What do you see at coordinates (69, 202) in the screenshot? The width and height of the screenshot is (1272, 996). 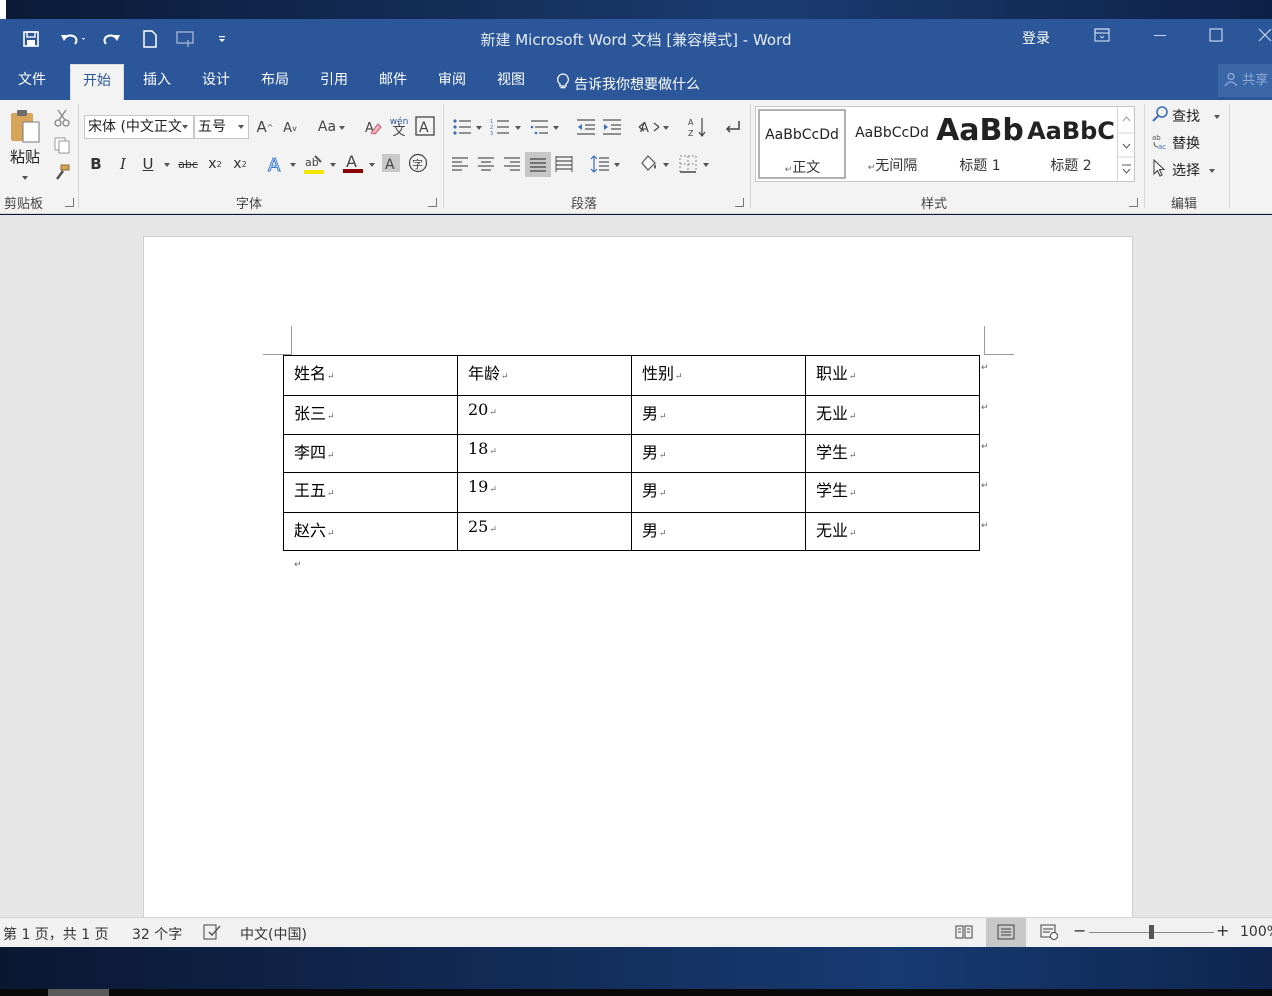 I see `clipboard-launcher-icon` at bounding box center [69, 202].